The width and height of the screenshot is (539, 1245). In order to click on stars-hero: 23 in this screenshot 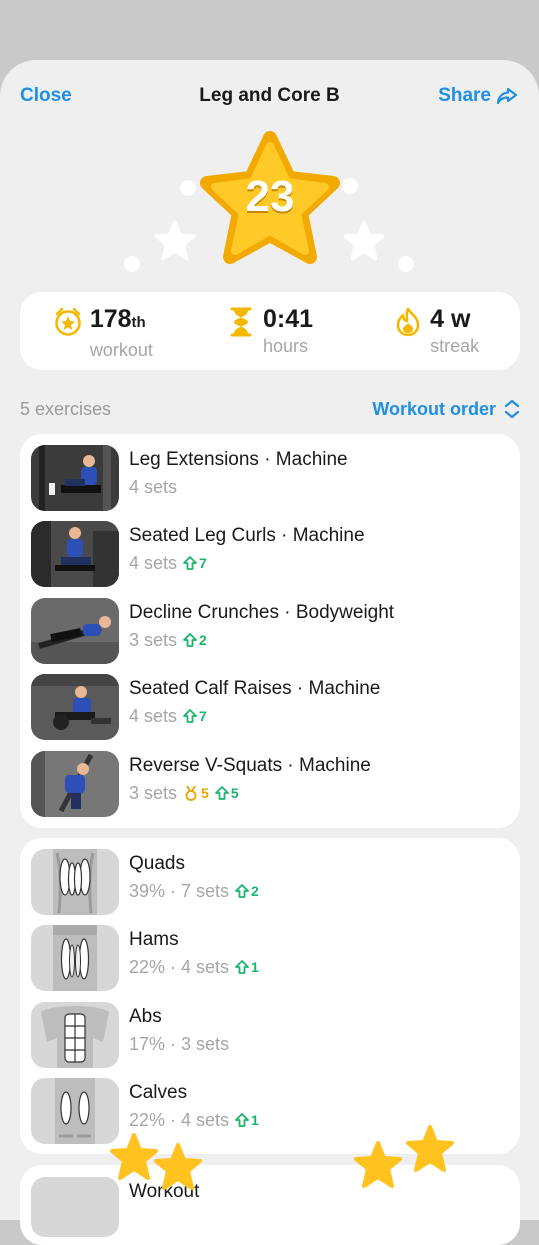, I will do `click(269, 205)`.